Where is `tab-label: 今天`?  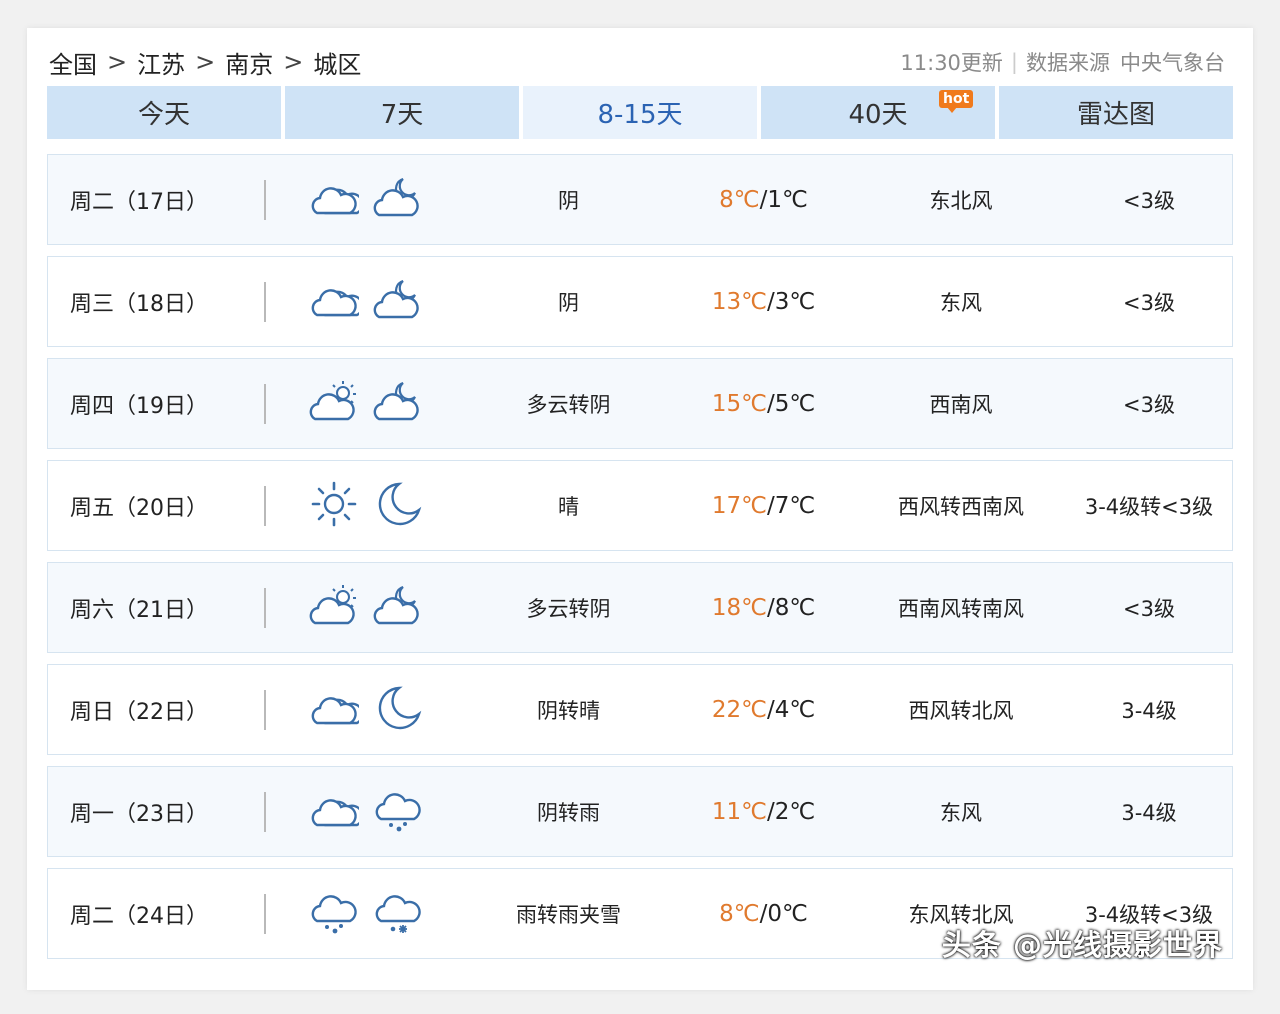 tab-label: 今天 is located at coordinates (163, 115).